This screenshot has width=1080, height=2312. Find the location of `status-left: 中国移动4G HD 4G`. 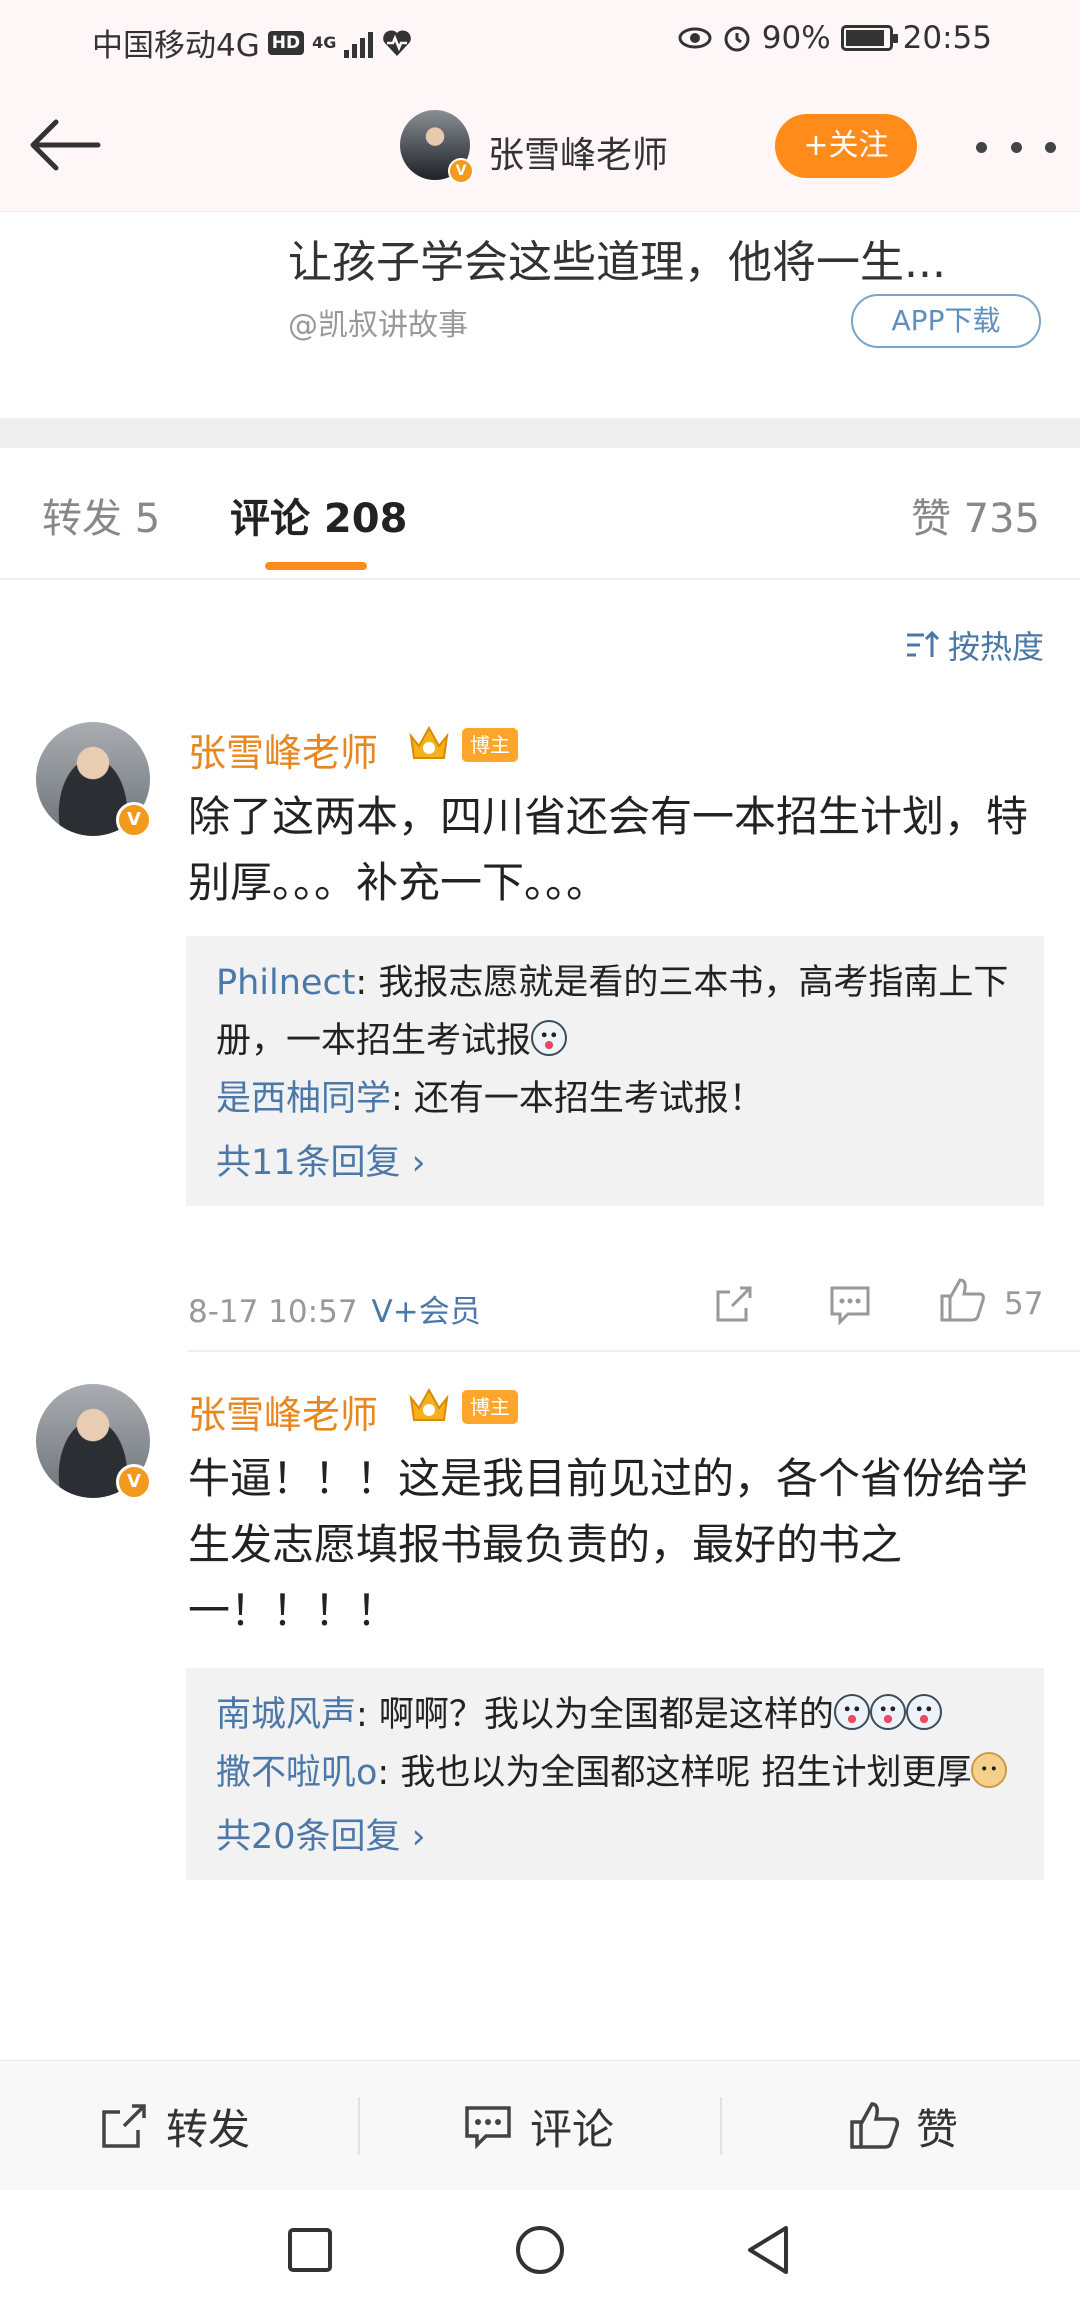

status-left: 中国移动4G HD 4G is located at coordinates (252, 42).